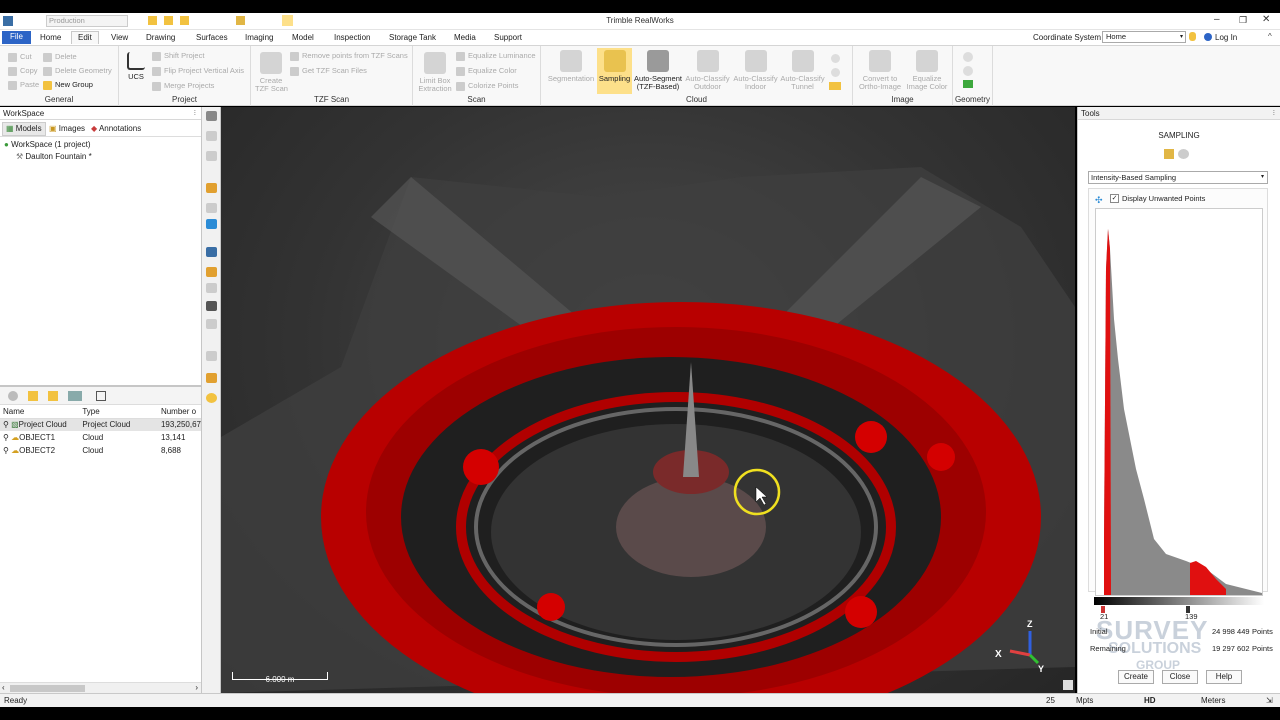  What do you see at coordinates (1068, 685) in the screenshot?
I see `lock-icon` at bounding box center [1068, 685].